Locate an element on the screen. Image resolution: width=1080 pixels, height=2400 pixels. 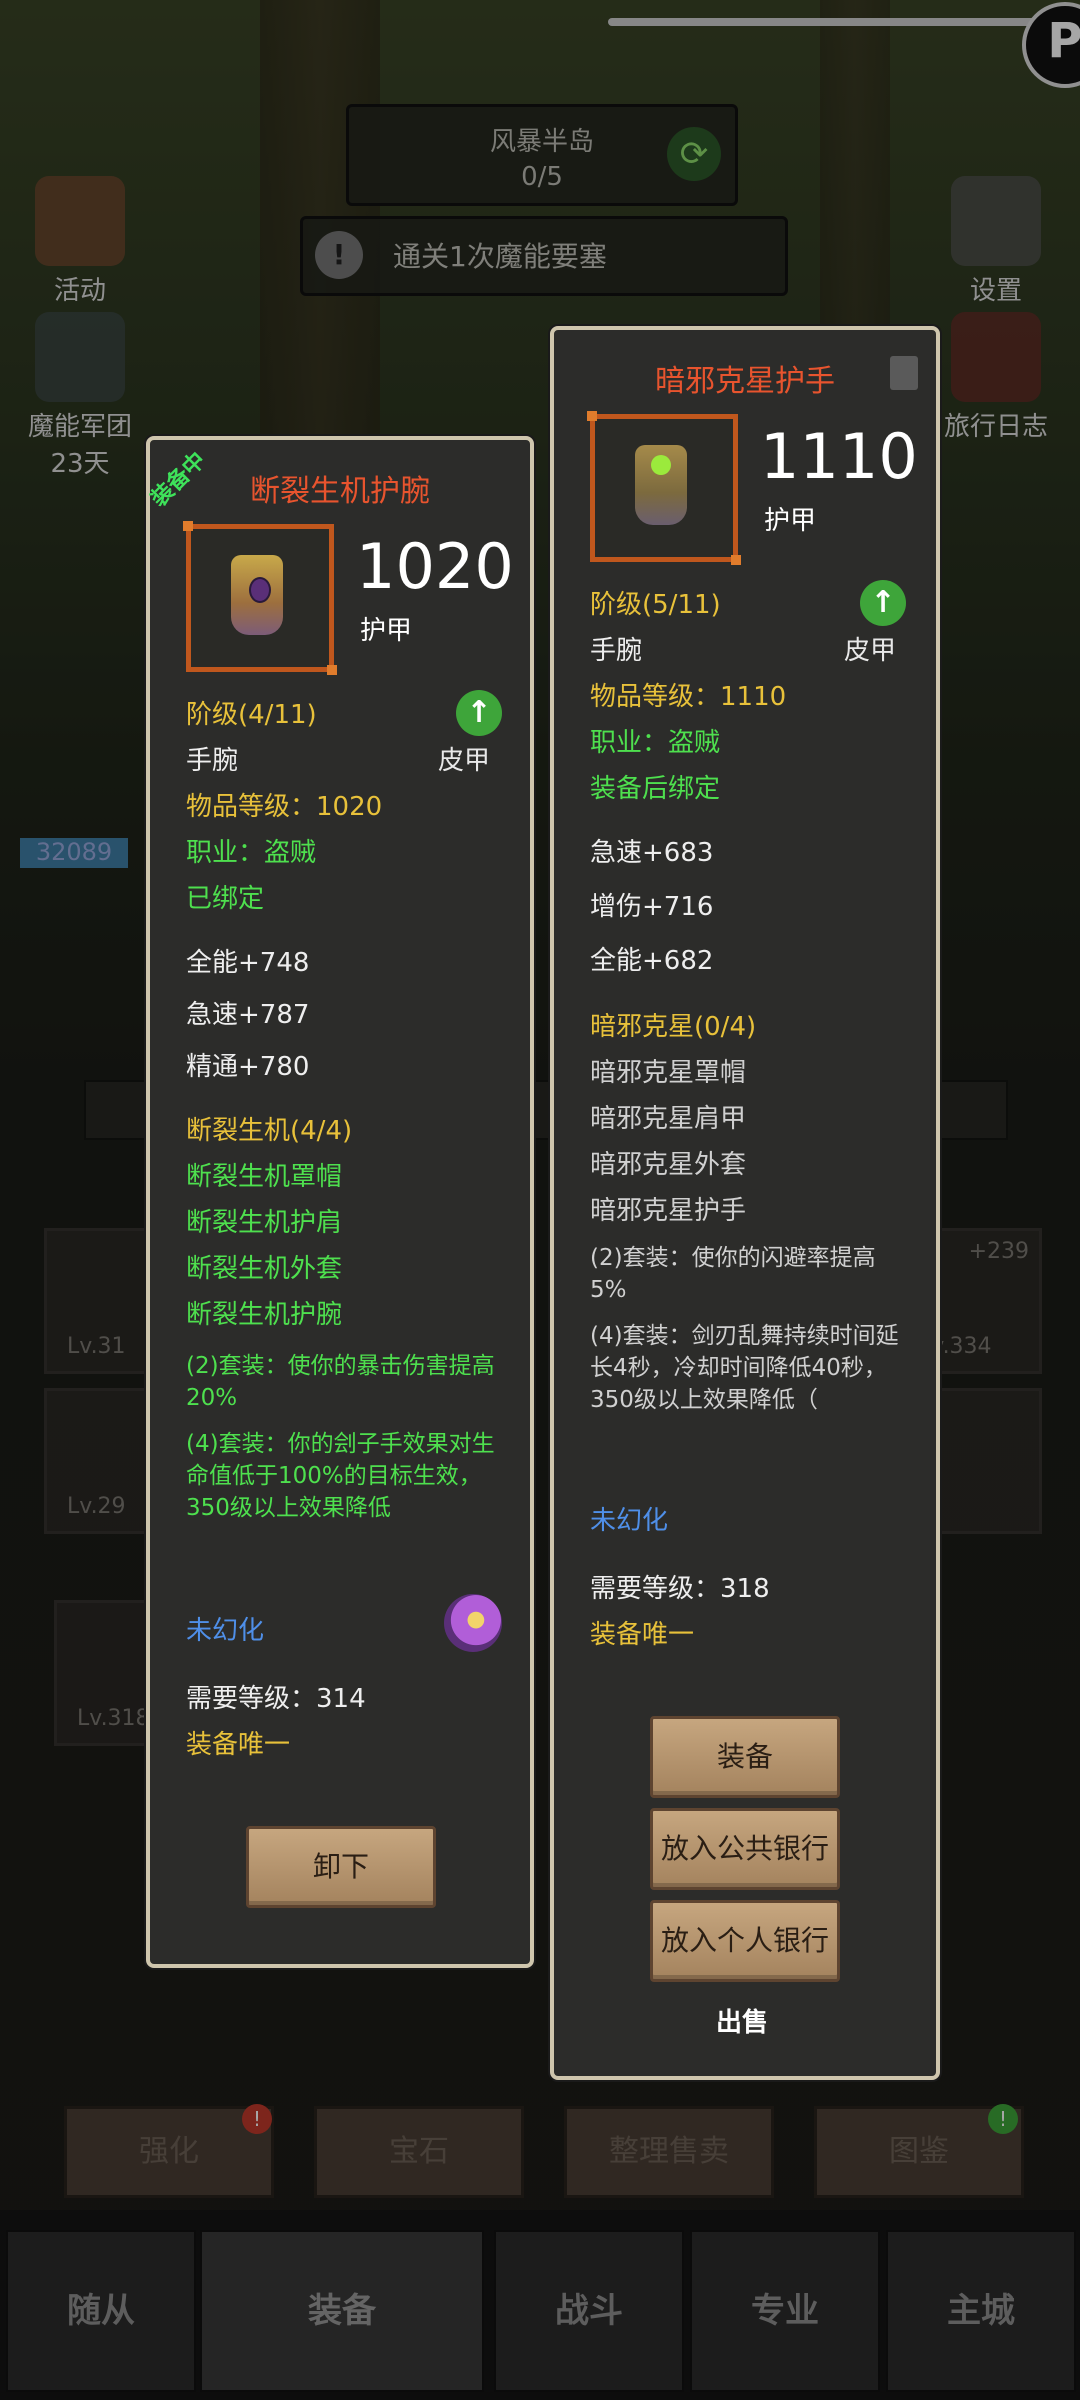
set-bonus-2: (2)套装：使你的暴击伤害提高20% is located at coordinates (340, 1382).